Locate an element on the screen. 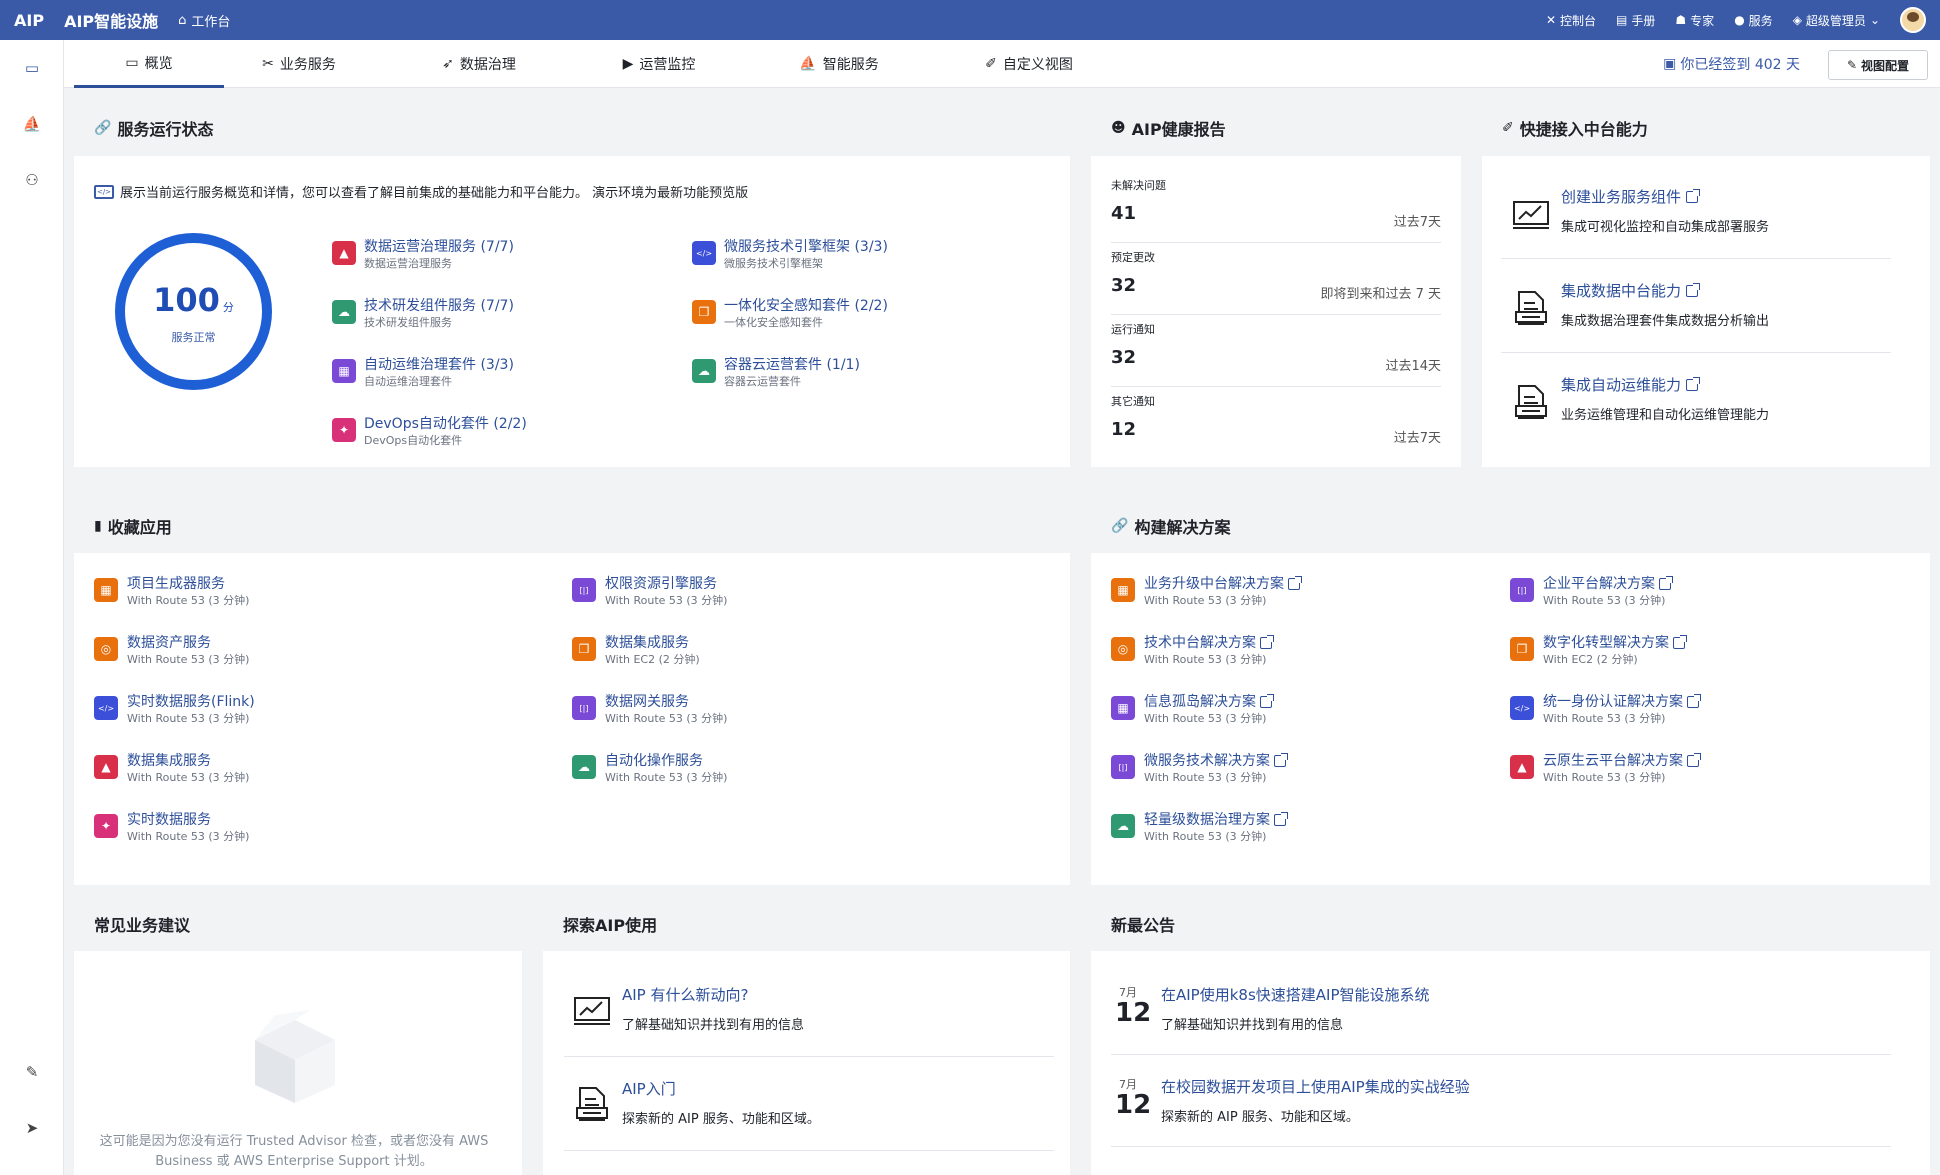 This screenshot has height=1175, width=1940. favorite-app-item: [|] 数据网关服务 With Route 53 (3 分钟) is located at coordinates (649, 709).